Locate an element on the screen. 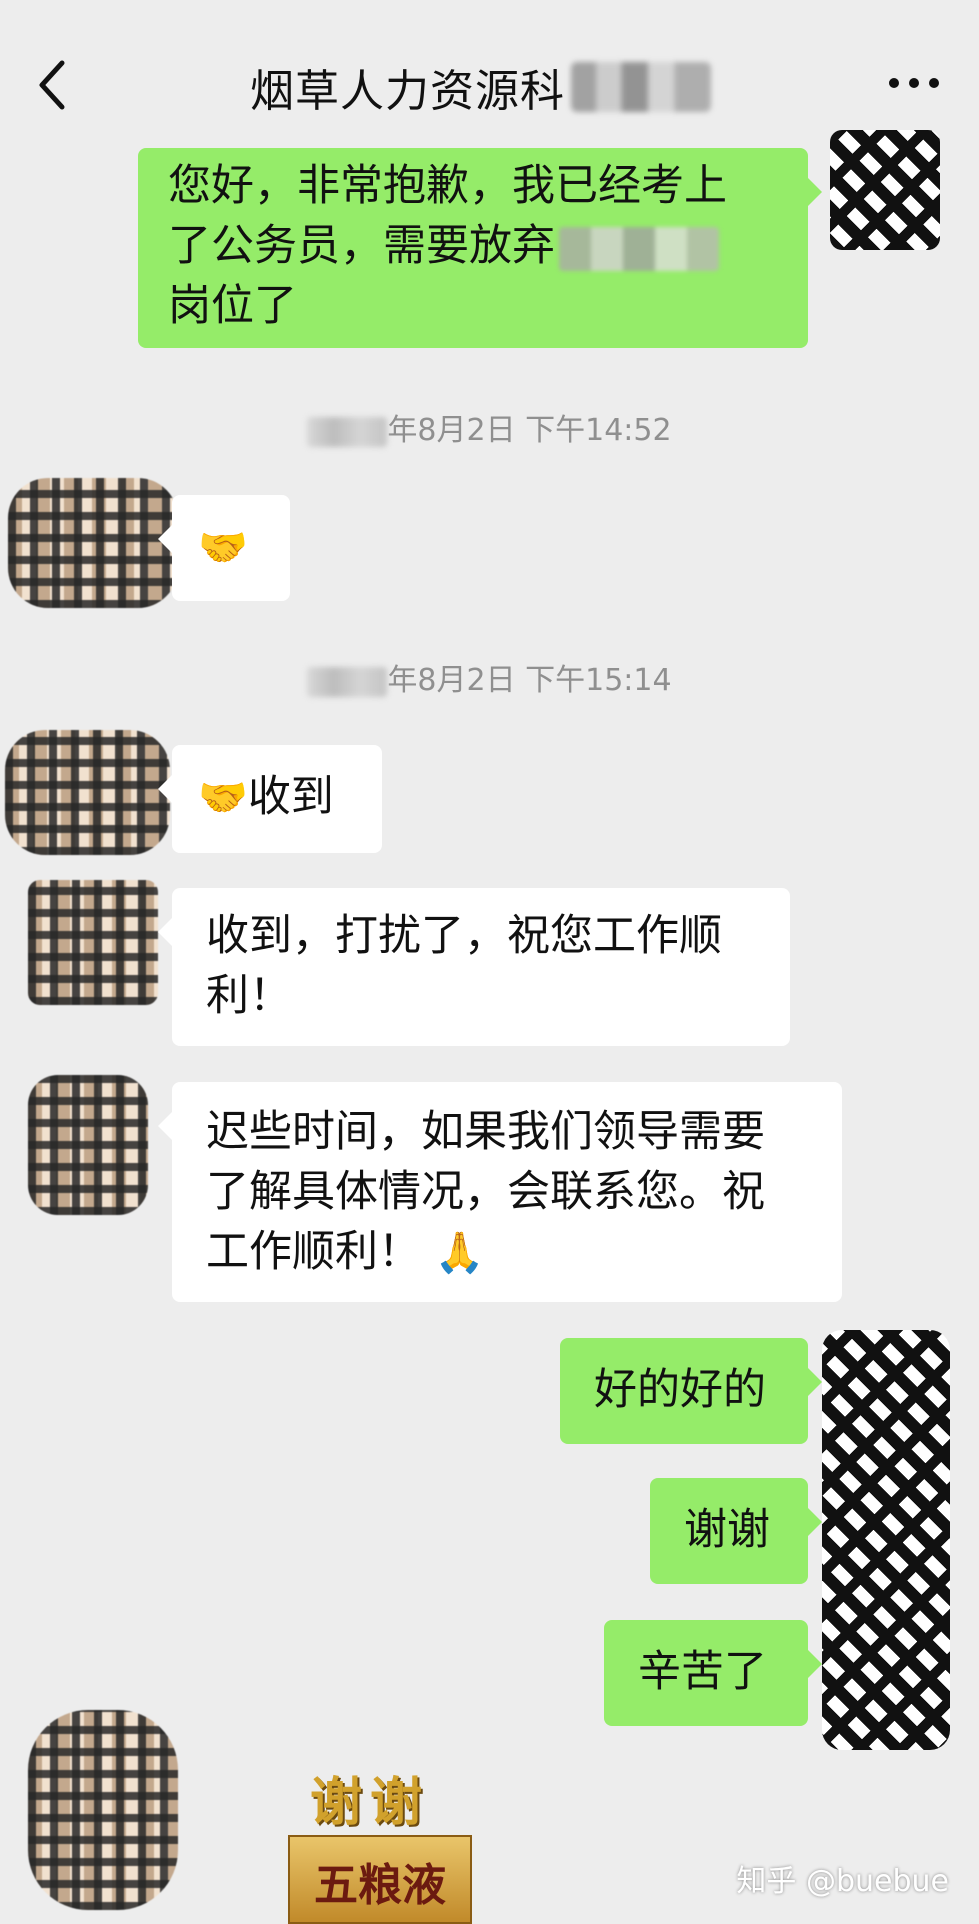 This screenshot has height=1924, width=979. sticker-text: 谢谢 is located at coordinates (370, 1802).